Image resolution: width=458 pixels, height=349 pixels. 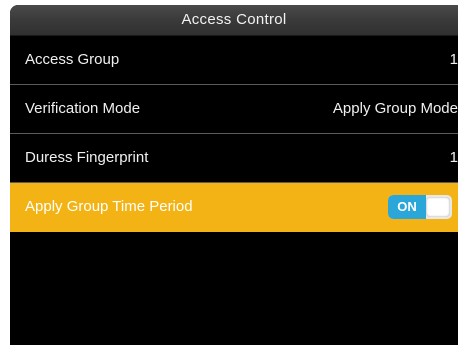 I want to click on page-title: Access Control, so click(x=234, y=19).